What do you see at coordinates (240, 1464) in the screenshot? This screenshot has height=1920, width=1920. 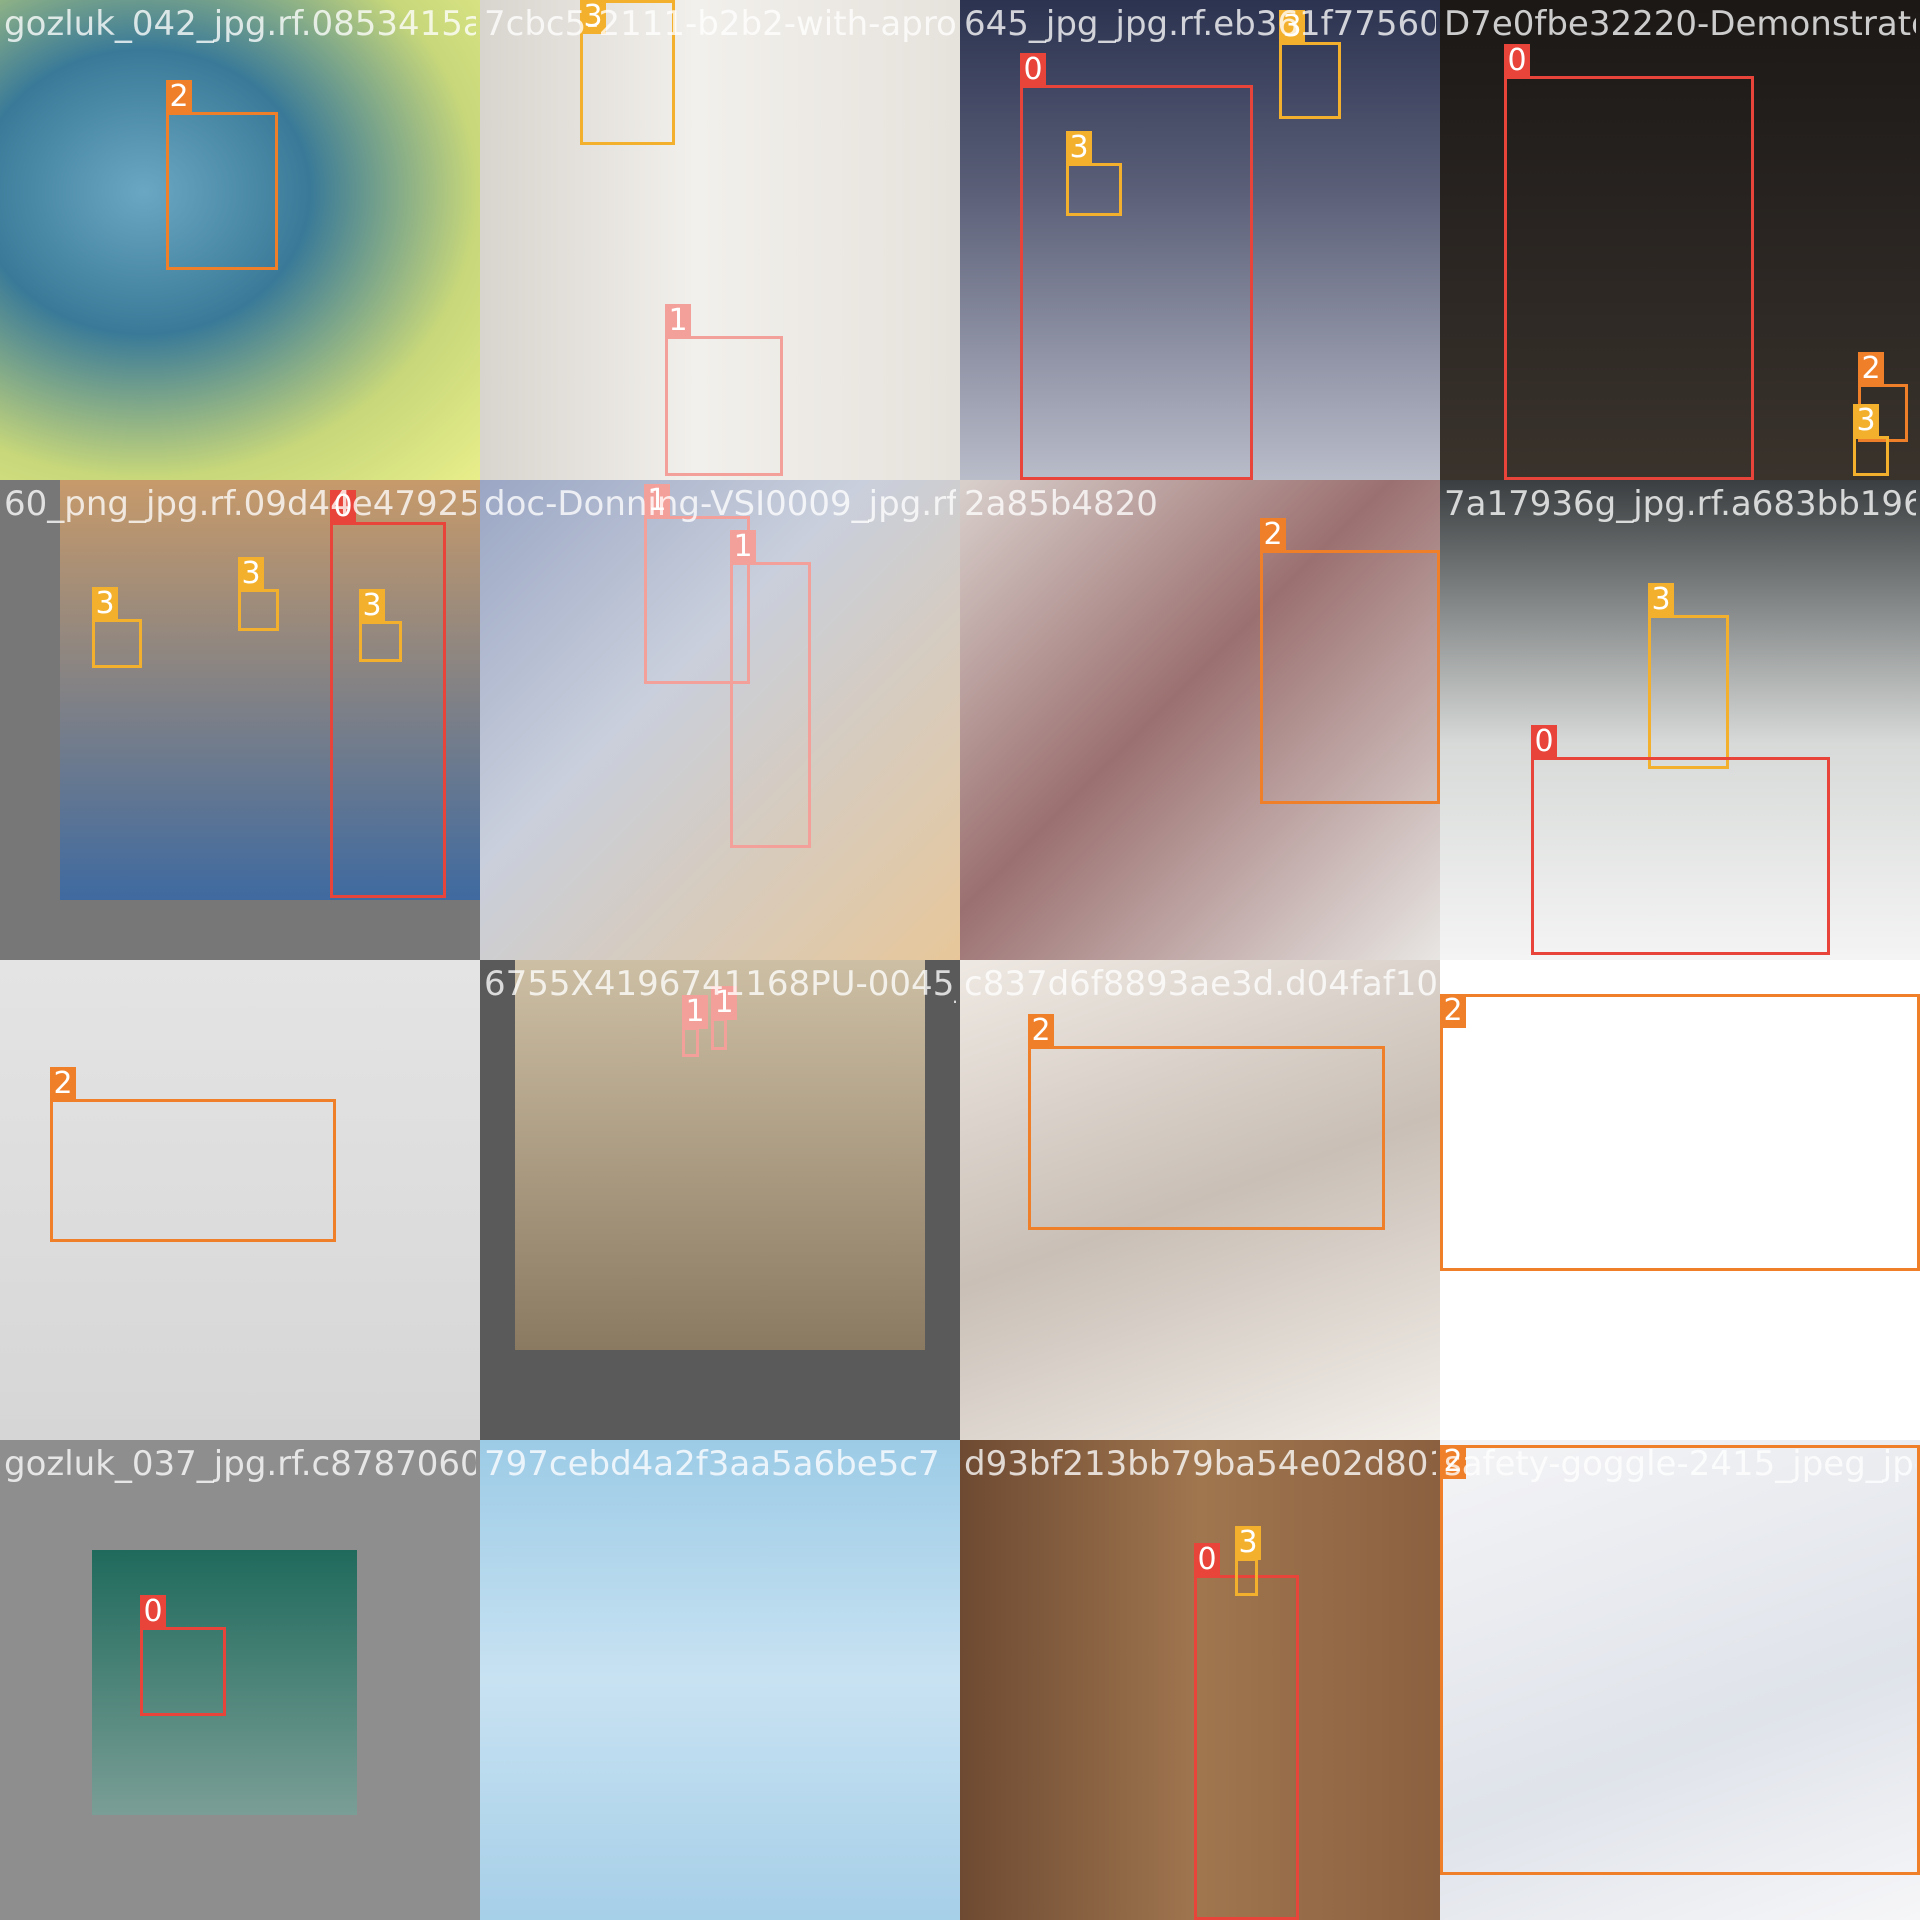 I see `tile-filename: gozluk_037_jpg.rf.c8787060` at bounding box center [240, 1464].